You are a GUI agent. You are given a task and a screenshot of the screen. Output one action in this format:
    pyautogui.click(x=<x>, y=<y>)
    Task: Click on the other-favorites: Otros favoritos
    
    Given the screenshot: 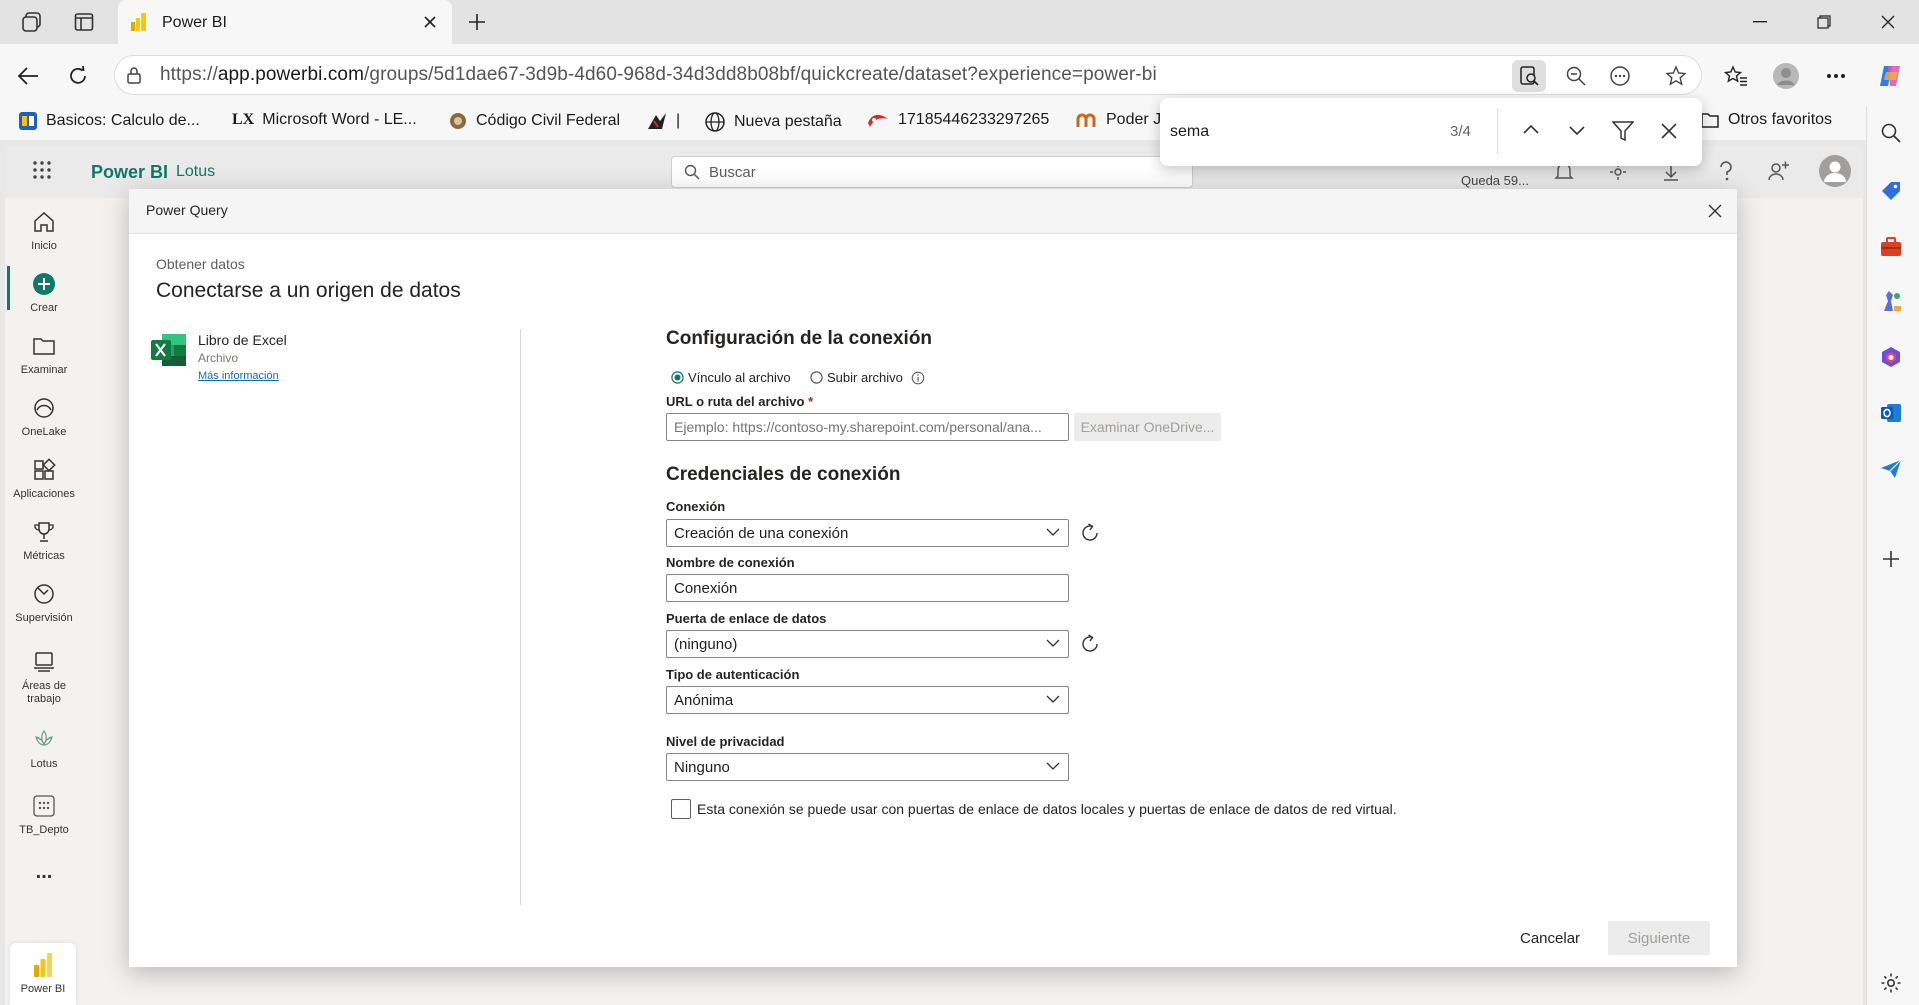 What is the action you would take?
    pyautogui.click(x=1766, y=120)
    